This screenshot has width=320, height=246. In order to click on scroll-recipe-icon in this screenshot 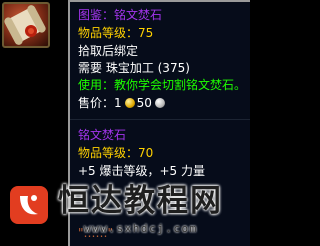, I will do `click(25, 25)`.